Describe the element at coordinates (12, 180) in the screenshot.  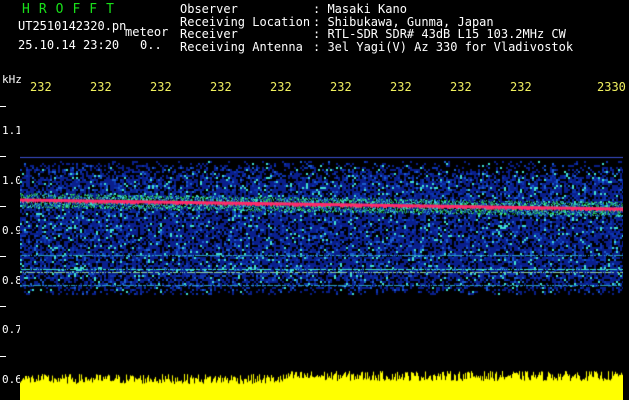
I see `y-tick-label: 1.0` at that location.